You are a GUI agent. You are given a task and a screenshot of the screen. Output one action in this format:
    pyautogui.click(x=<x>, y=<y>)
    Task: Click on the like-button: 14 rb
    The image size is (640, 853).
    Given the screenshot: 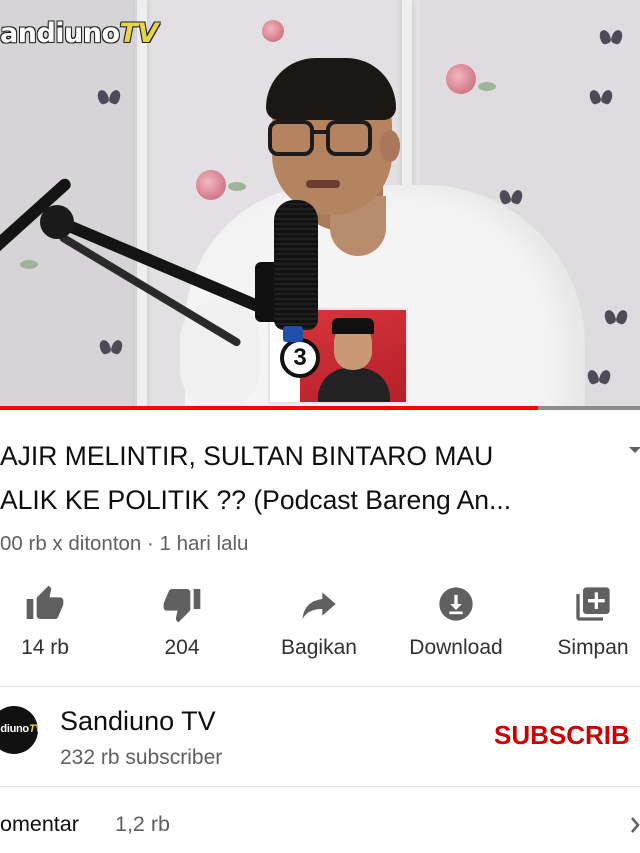 What is the action you would take?
    pyautogui.click(x=50, y=628)
    